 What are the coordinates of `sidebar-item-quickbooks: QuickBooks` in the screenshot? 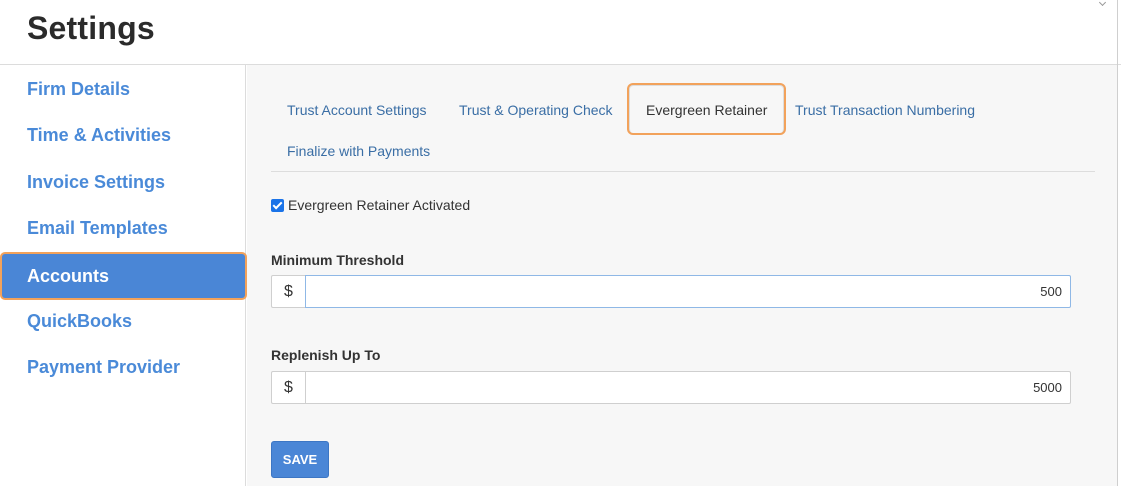 It's located at (122, 321).